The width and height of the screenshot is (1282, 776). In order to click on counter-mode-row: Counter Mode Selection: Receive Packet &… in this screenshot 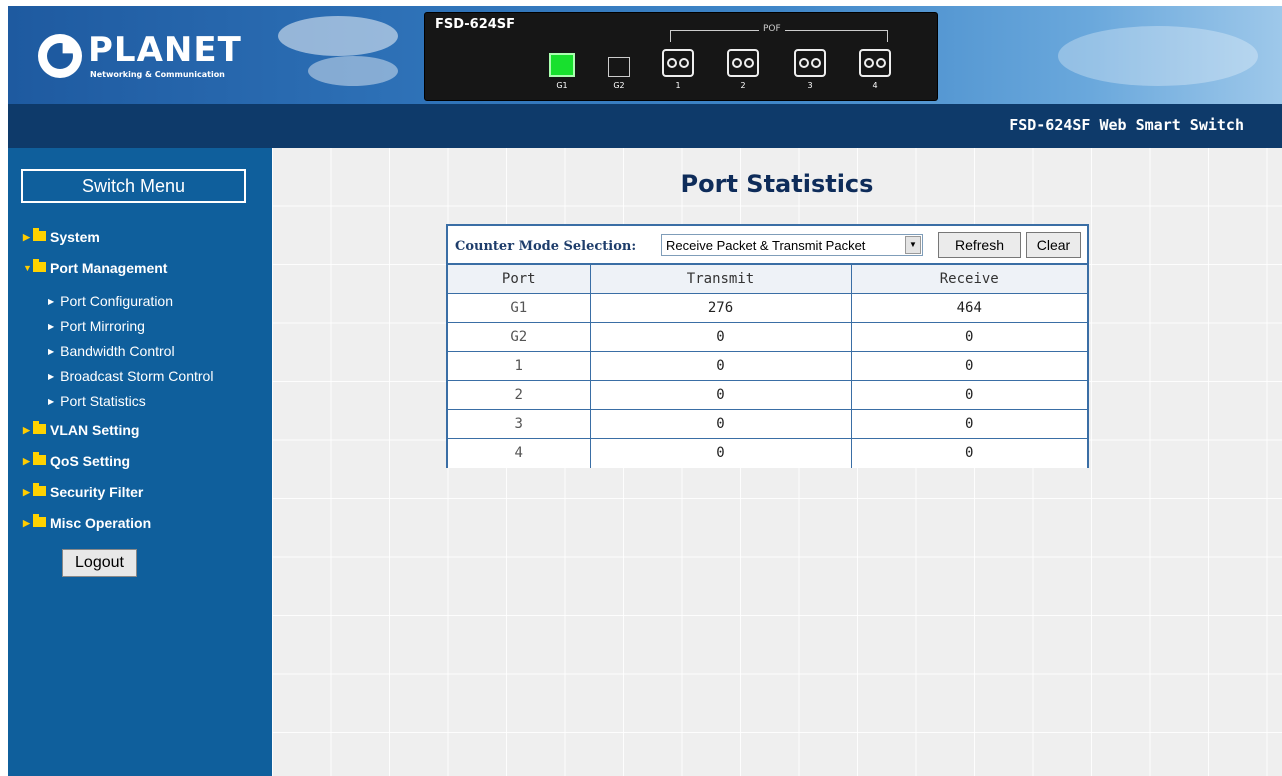, I will do `click(767, 245)`.